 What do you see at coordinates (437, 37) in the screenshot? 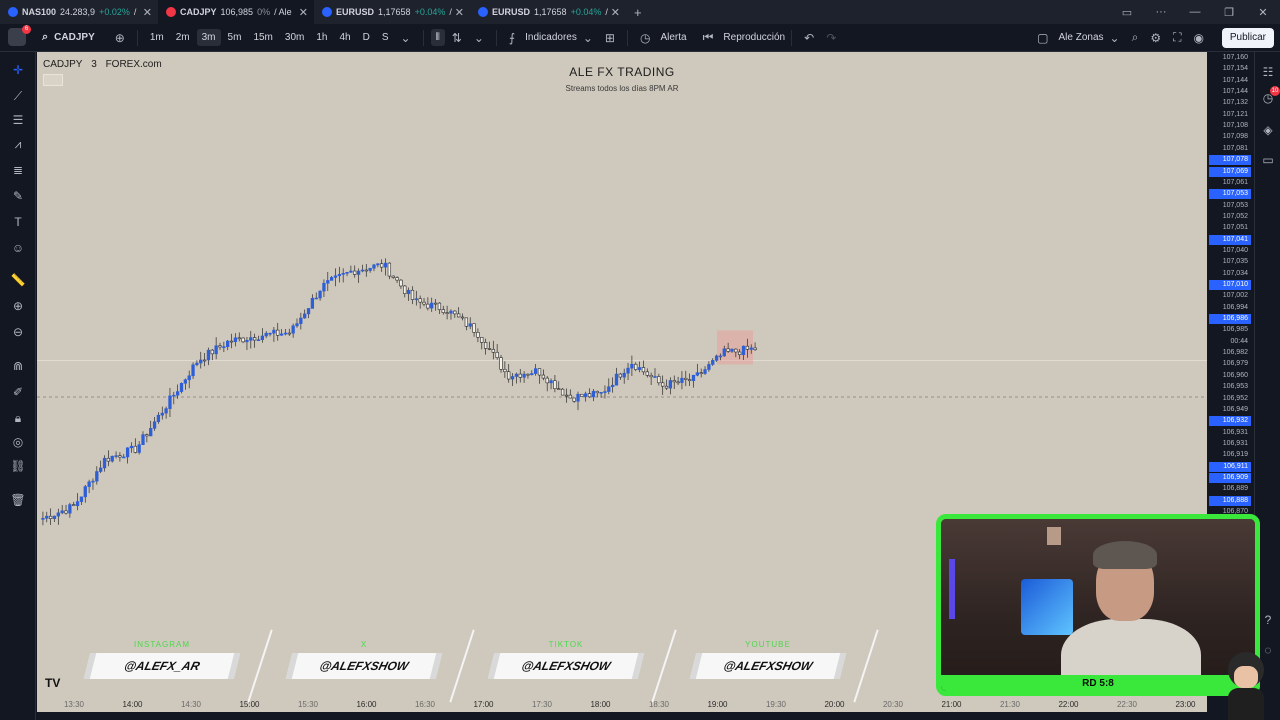
I see `candles-type-button: ⫴` at bounding box center [437, 37].